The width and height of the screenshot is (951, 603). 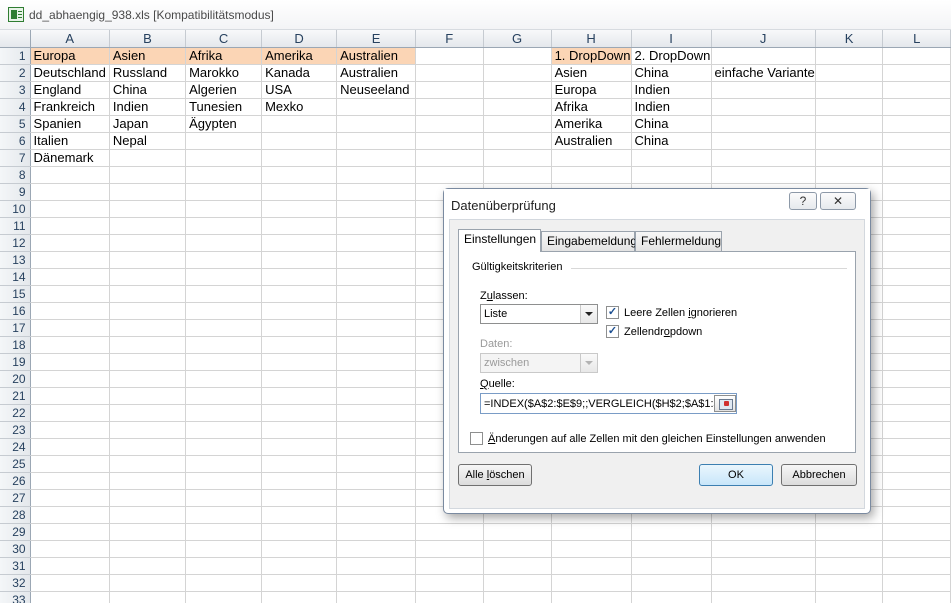 I want to click on row-header: 6, so click(x=15, y=141).